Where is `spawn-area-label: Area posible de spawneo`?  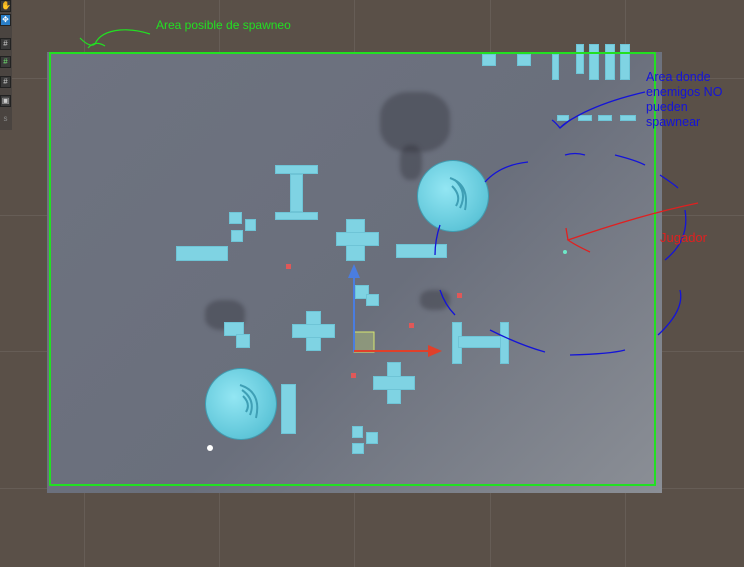
spawn-area-label: Area posible de spawneo is located at coordinates (223, 25).